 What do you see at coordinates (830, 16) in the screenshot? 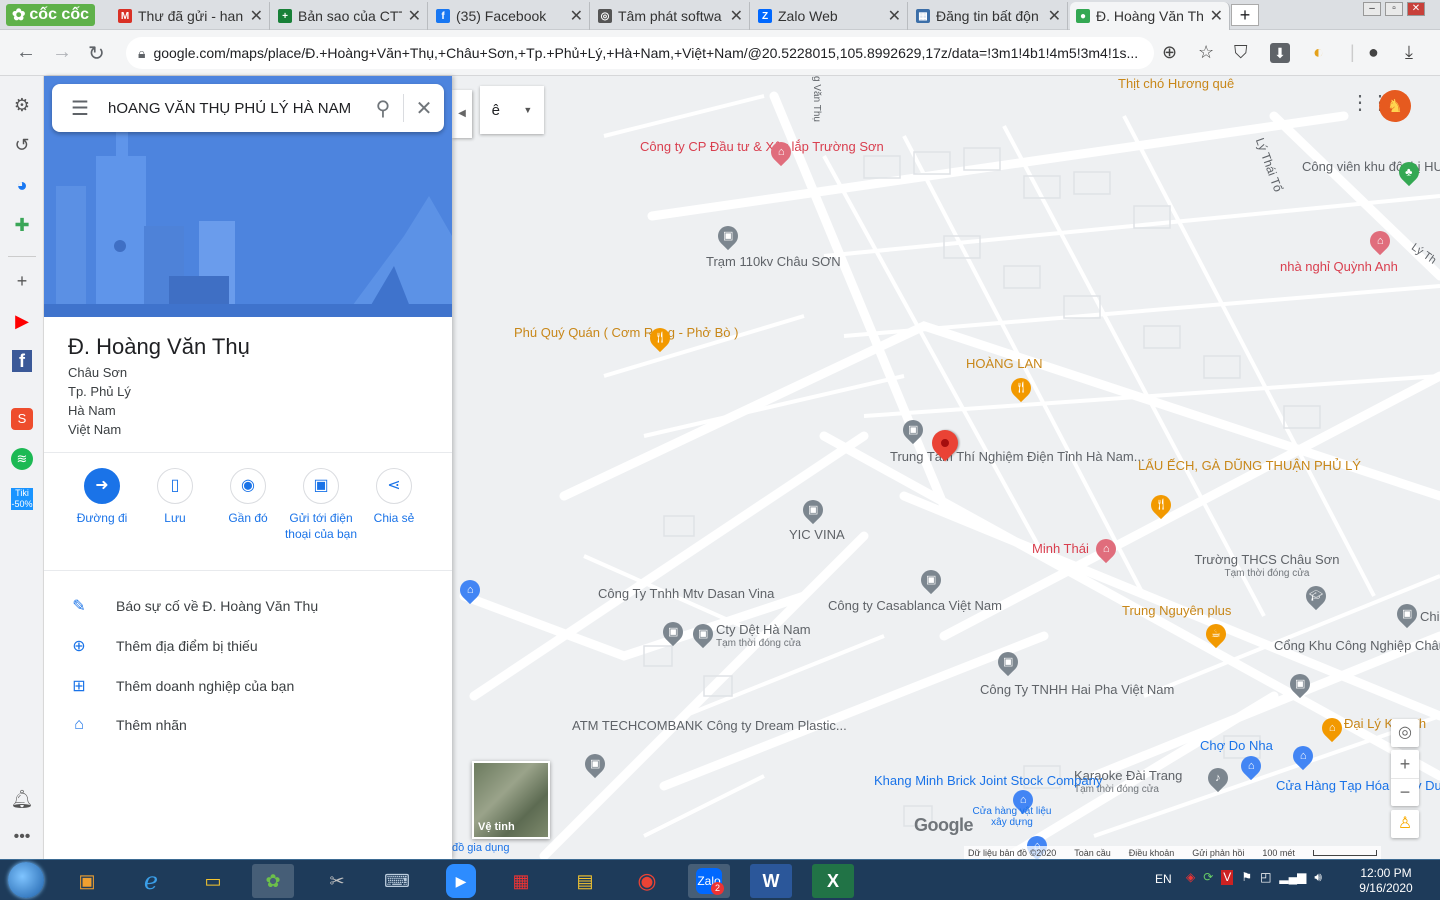
I see `browser-tab: Z Zalo Web ✕` at bounding box center [830, 16].